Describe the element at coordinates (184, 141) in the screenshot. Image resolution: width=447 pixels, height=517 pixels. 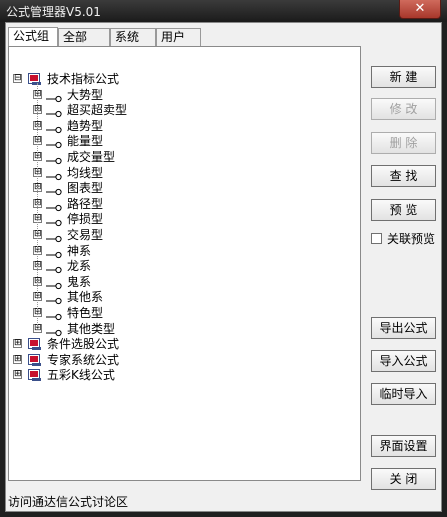
I see `tree-item: ⊞ 能量型` at that location.